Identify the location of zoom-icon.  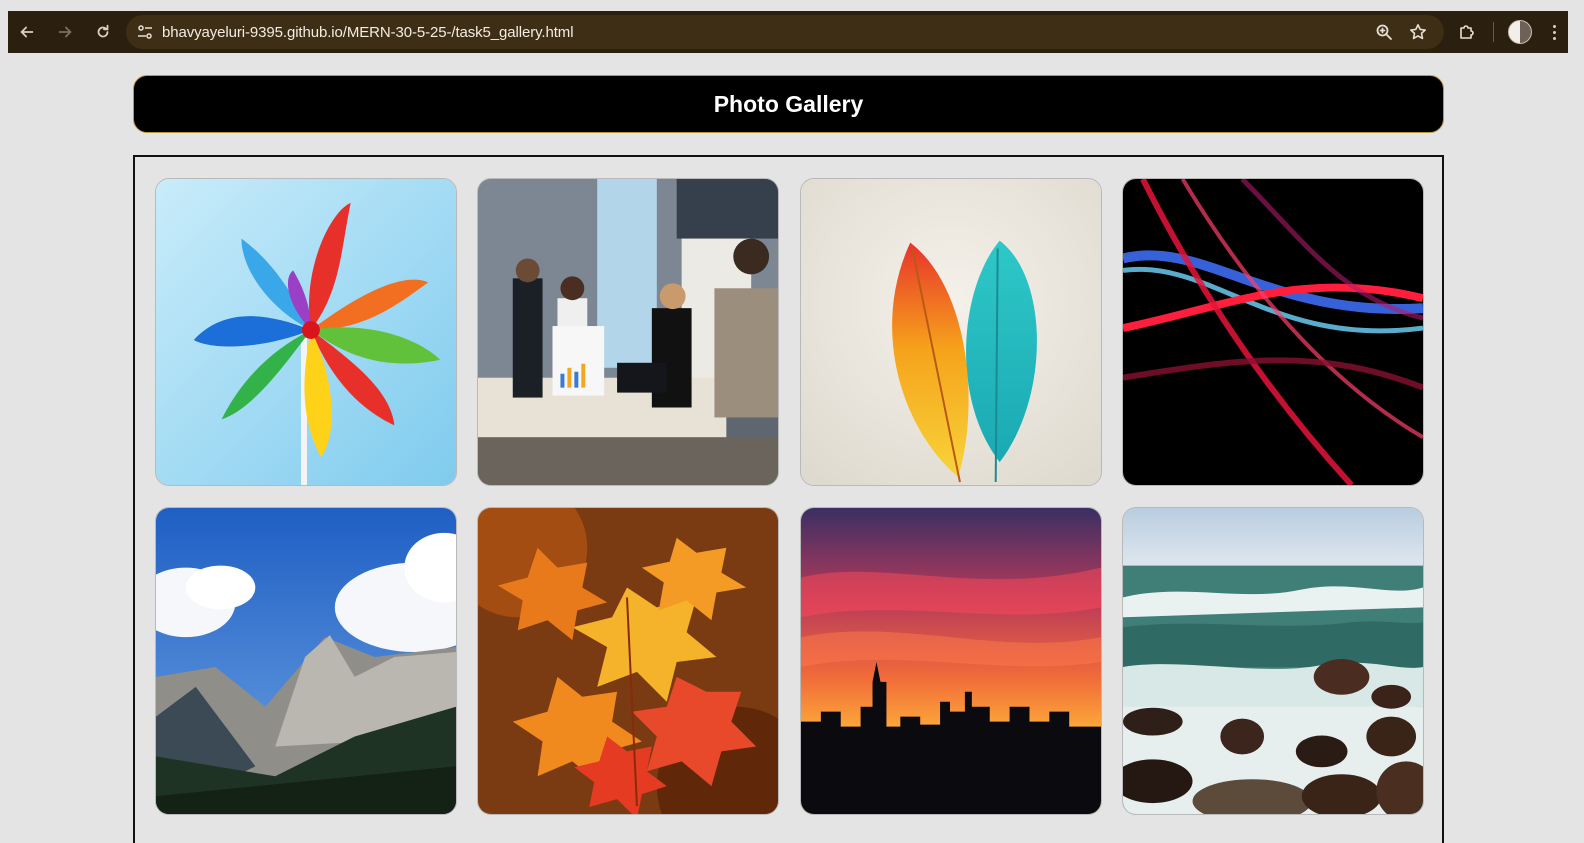
(1384, 32).